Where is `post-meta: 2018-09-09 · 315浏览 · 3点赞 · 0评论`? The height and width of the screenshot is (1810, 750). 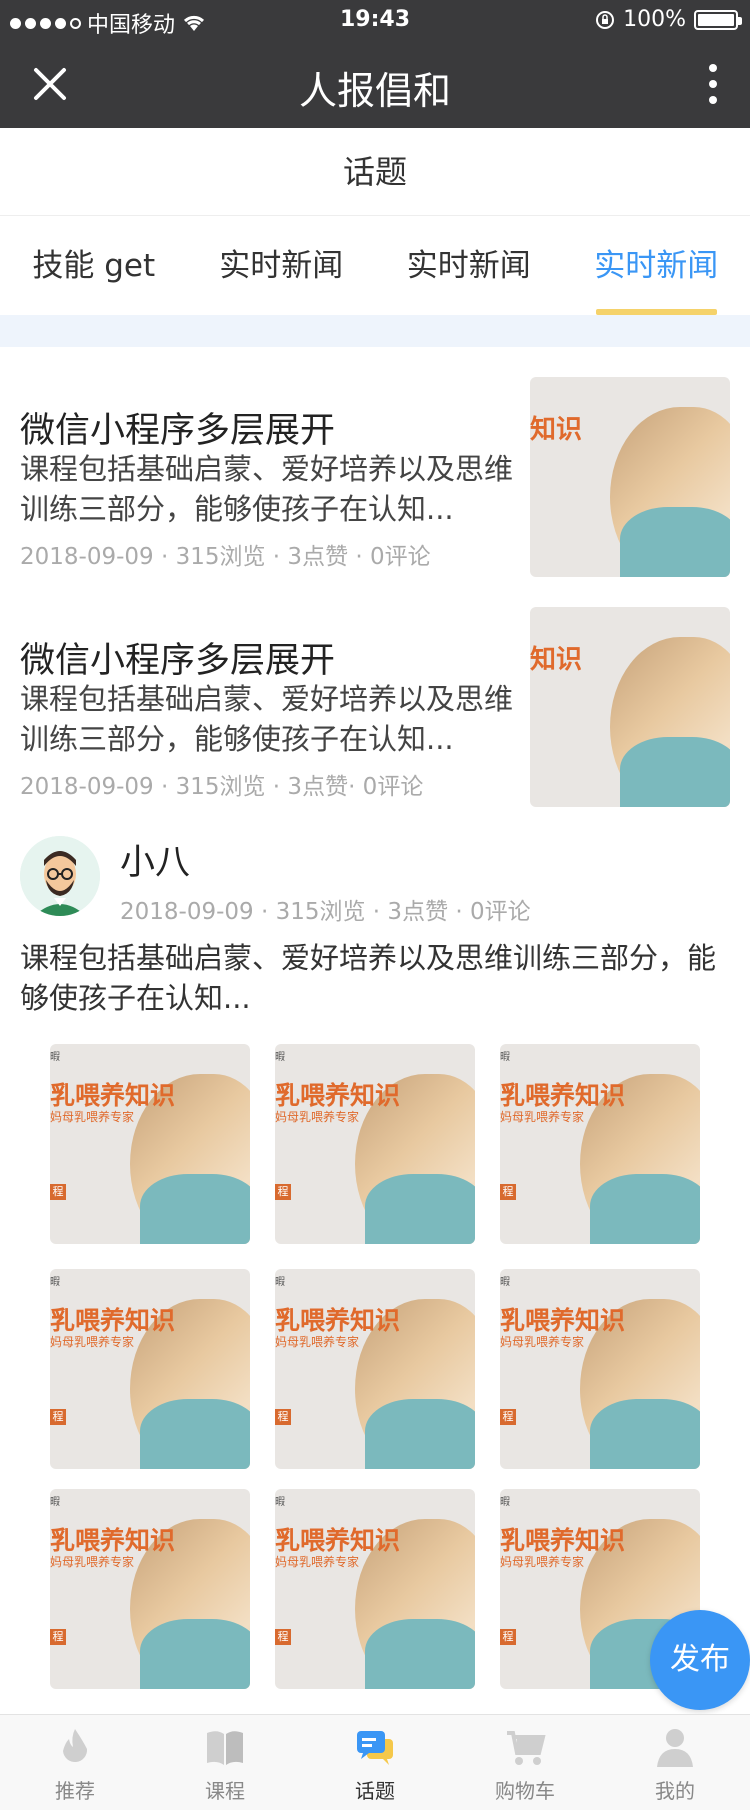
post-meta: 2018-09-09 · 315浏览 · 3点赞 · 0评论 is located at coordinates (325, 912).